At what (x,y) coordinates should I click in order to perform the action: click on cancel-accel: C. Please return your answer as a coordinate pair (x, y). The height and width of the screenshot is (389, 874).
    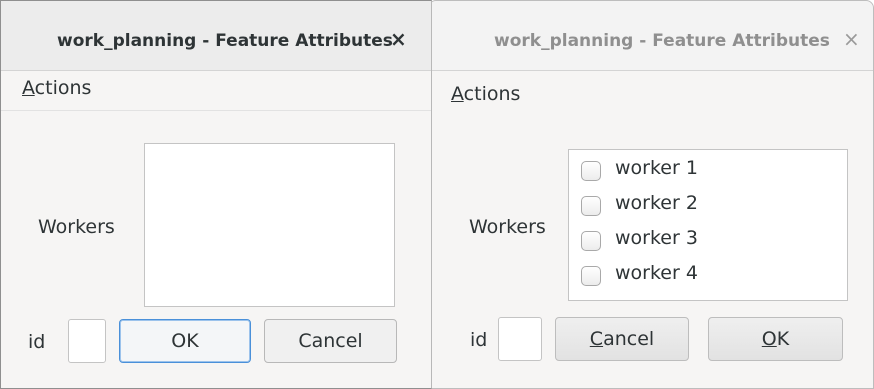
    Looking at the image, I should click on (596, 339).